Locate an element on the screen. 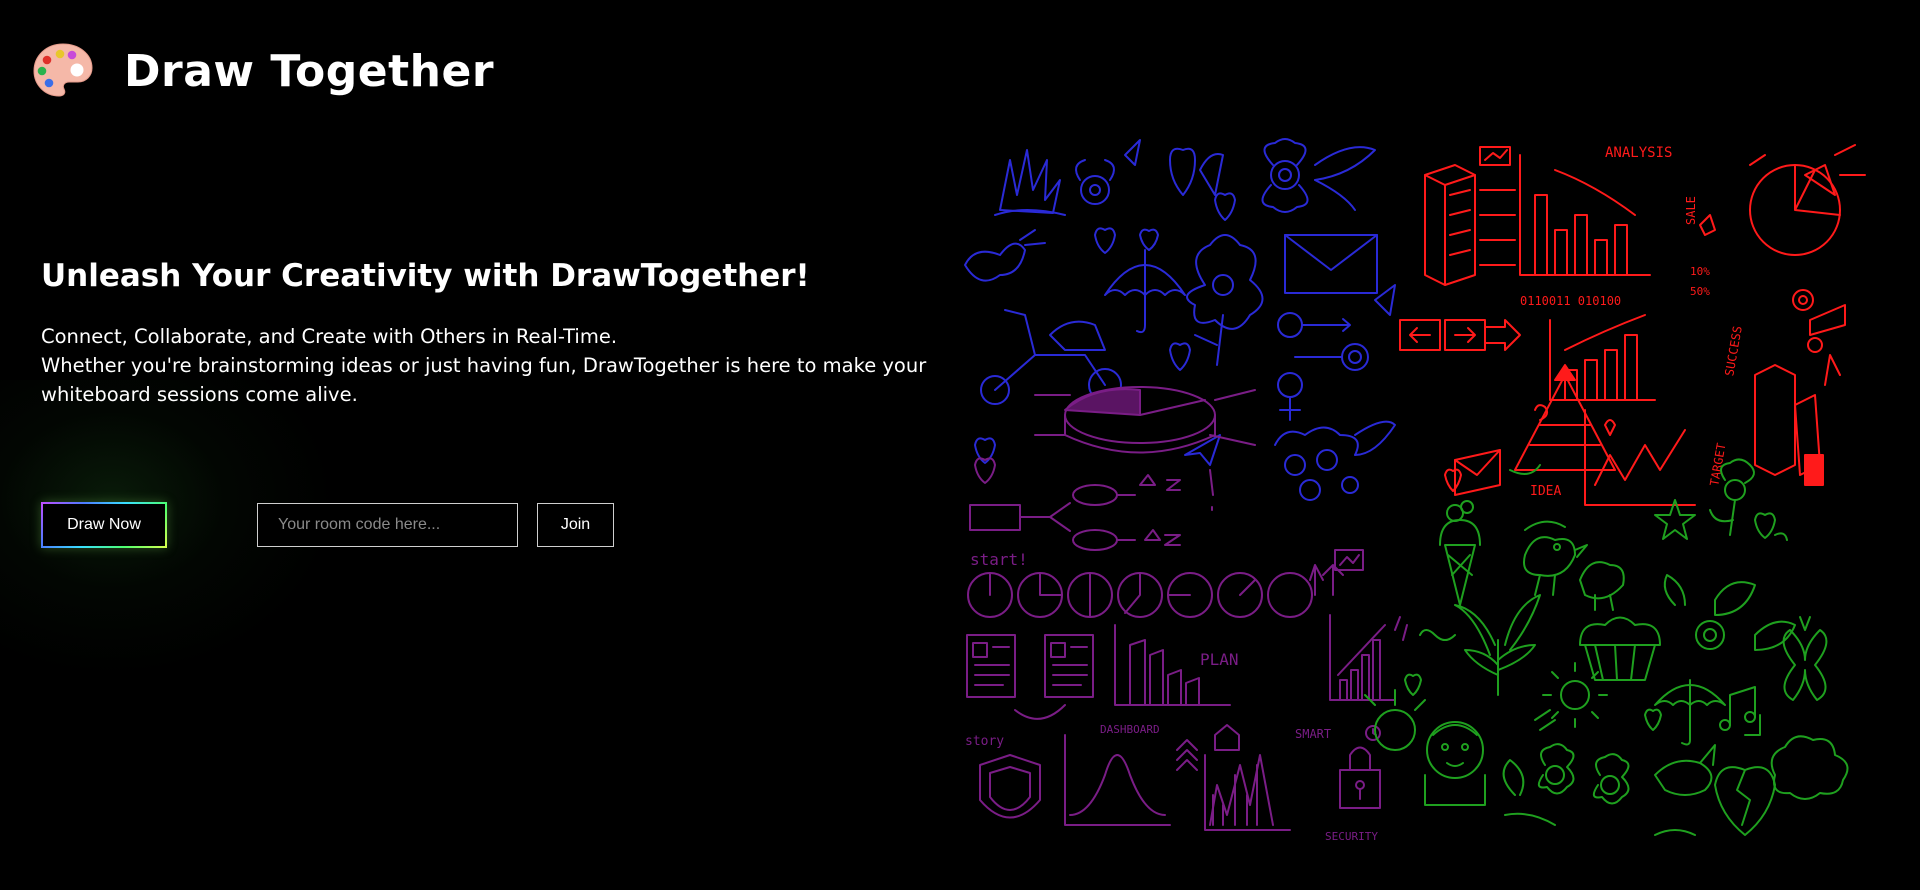  text-story: story is located at coordinates (984, 741).